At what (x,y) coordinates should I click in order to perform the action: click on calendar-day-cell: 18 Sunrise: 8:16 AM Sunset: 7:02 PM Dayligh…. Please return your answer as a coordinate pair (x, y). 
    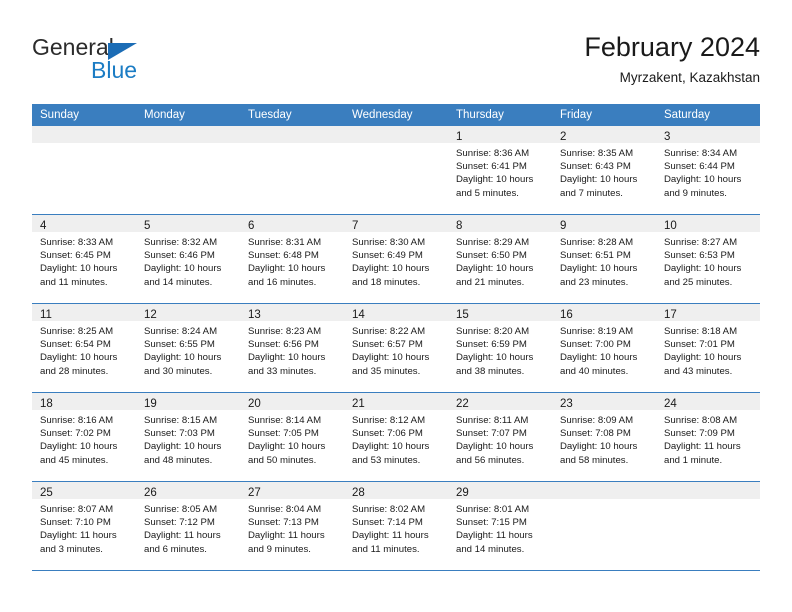
    Looking at the image, I should click on (84, 437).